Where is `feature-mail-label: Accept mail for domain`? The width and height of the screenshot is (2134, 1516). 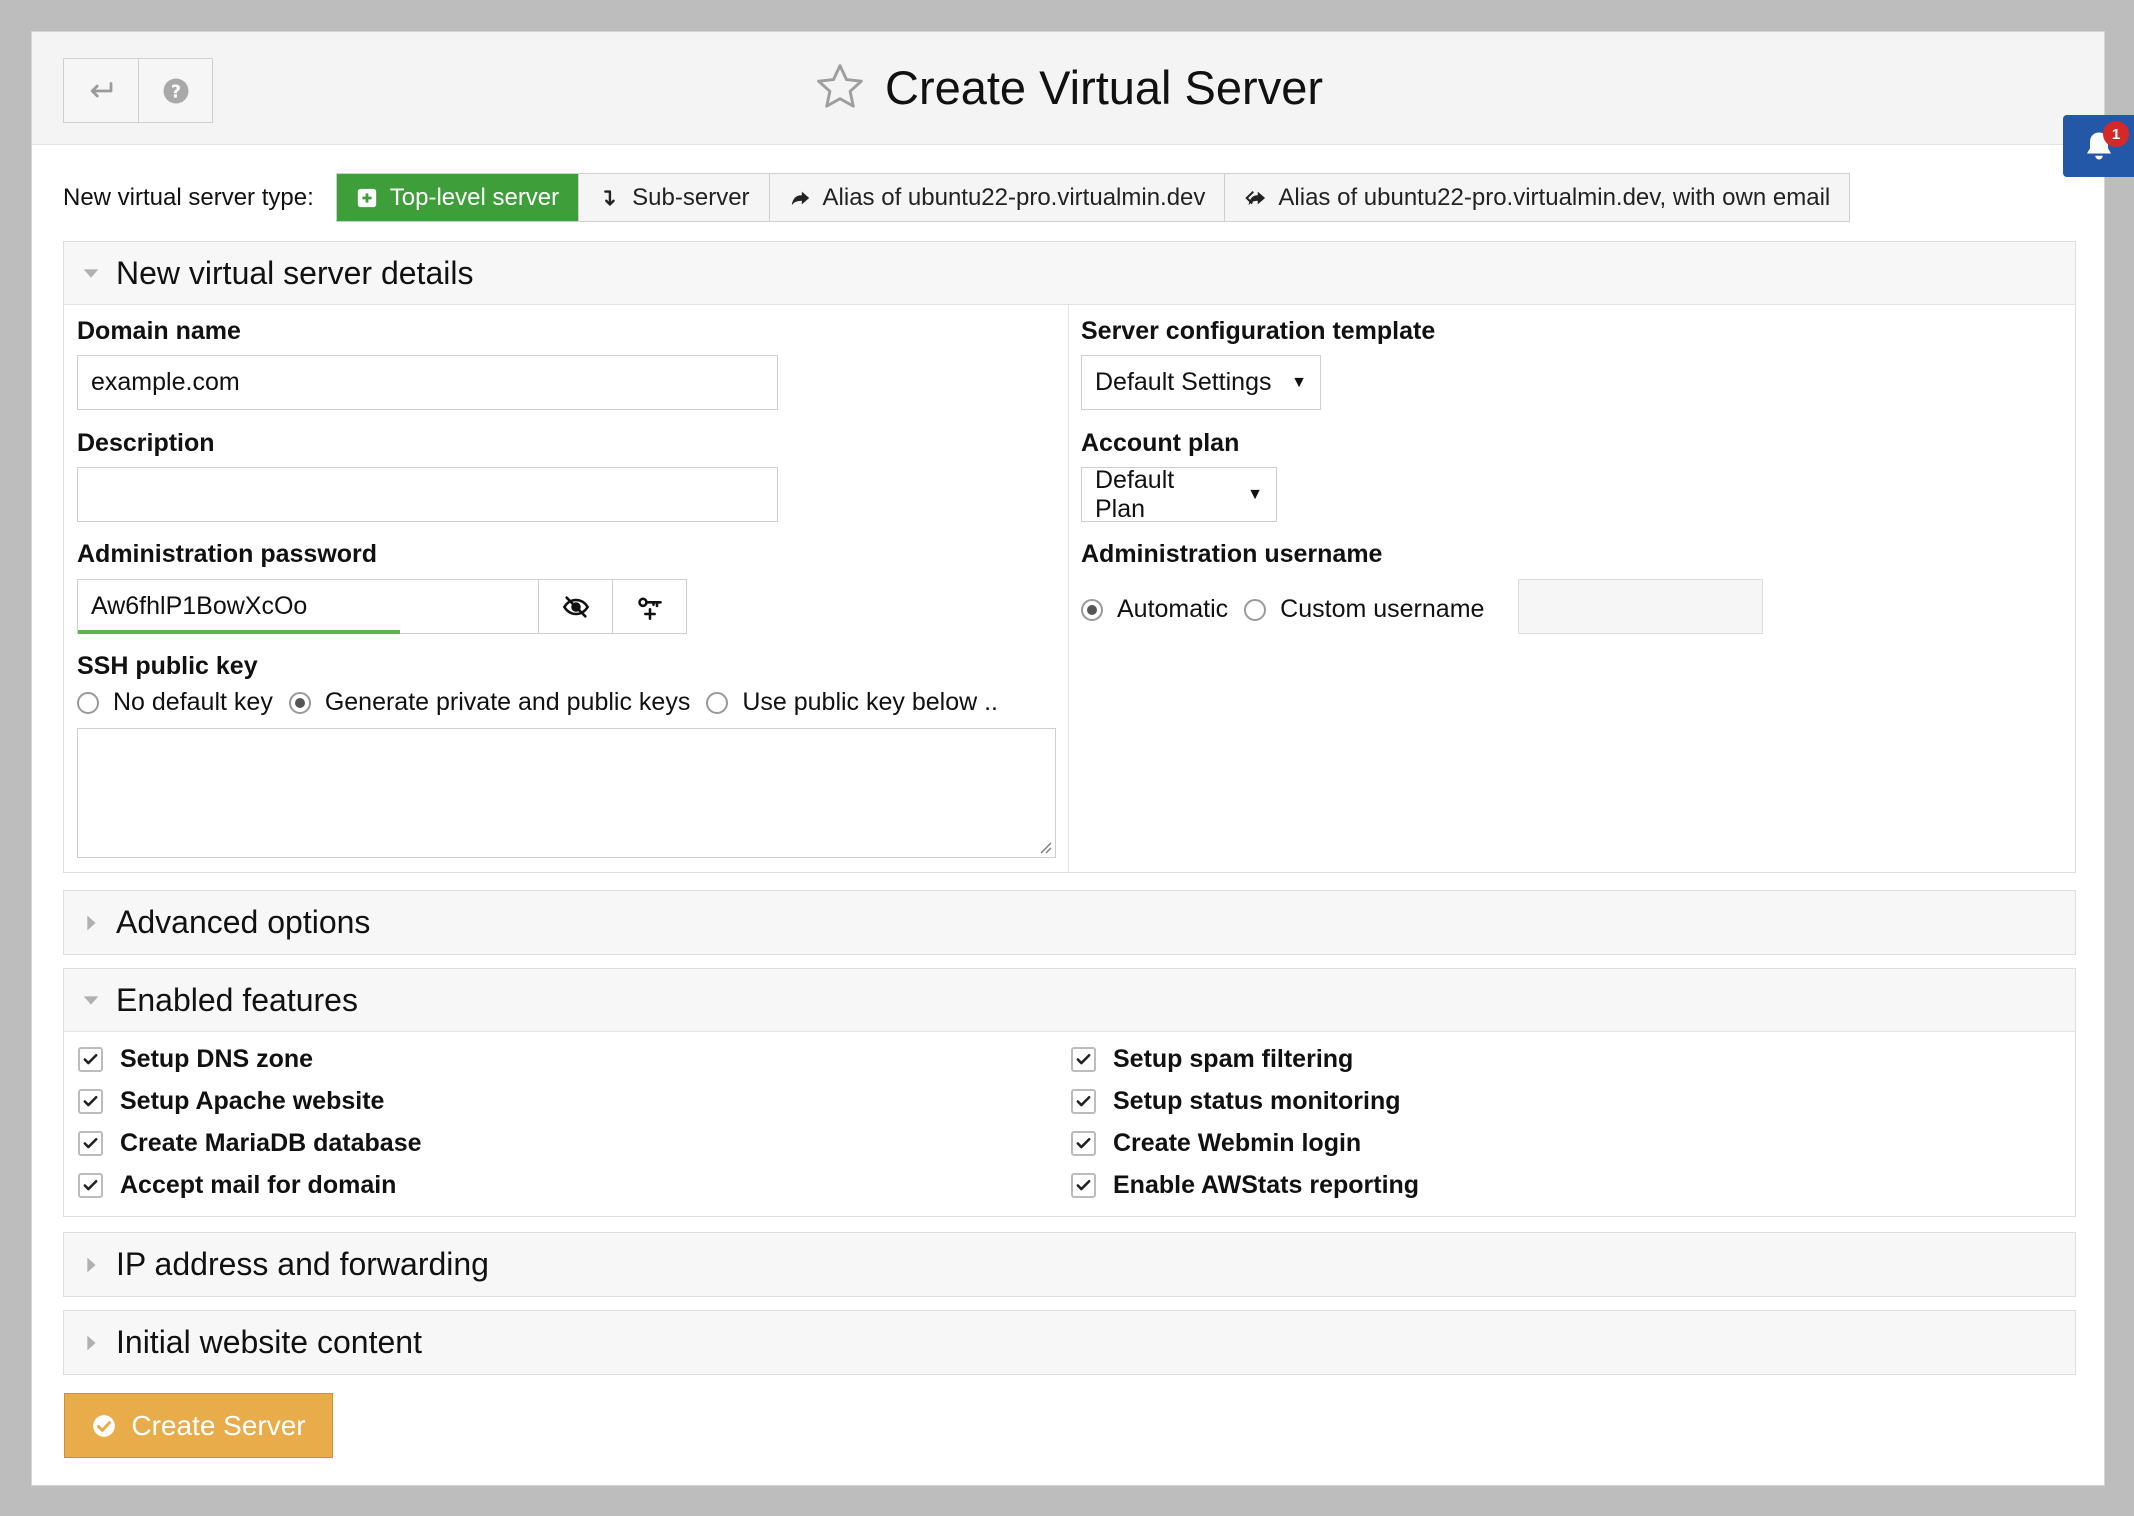 feature-mail-label: Accept mail for domain is located at coordinates (258, 1185).